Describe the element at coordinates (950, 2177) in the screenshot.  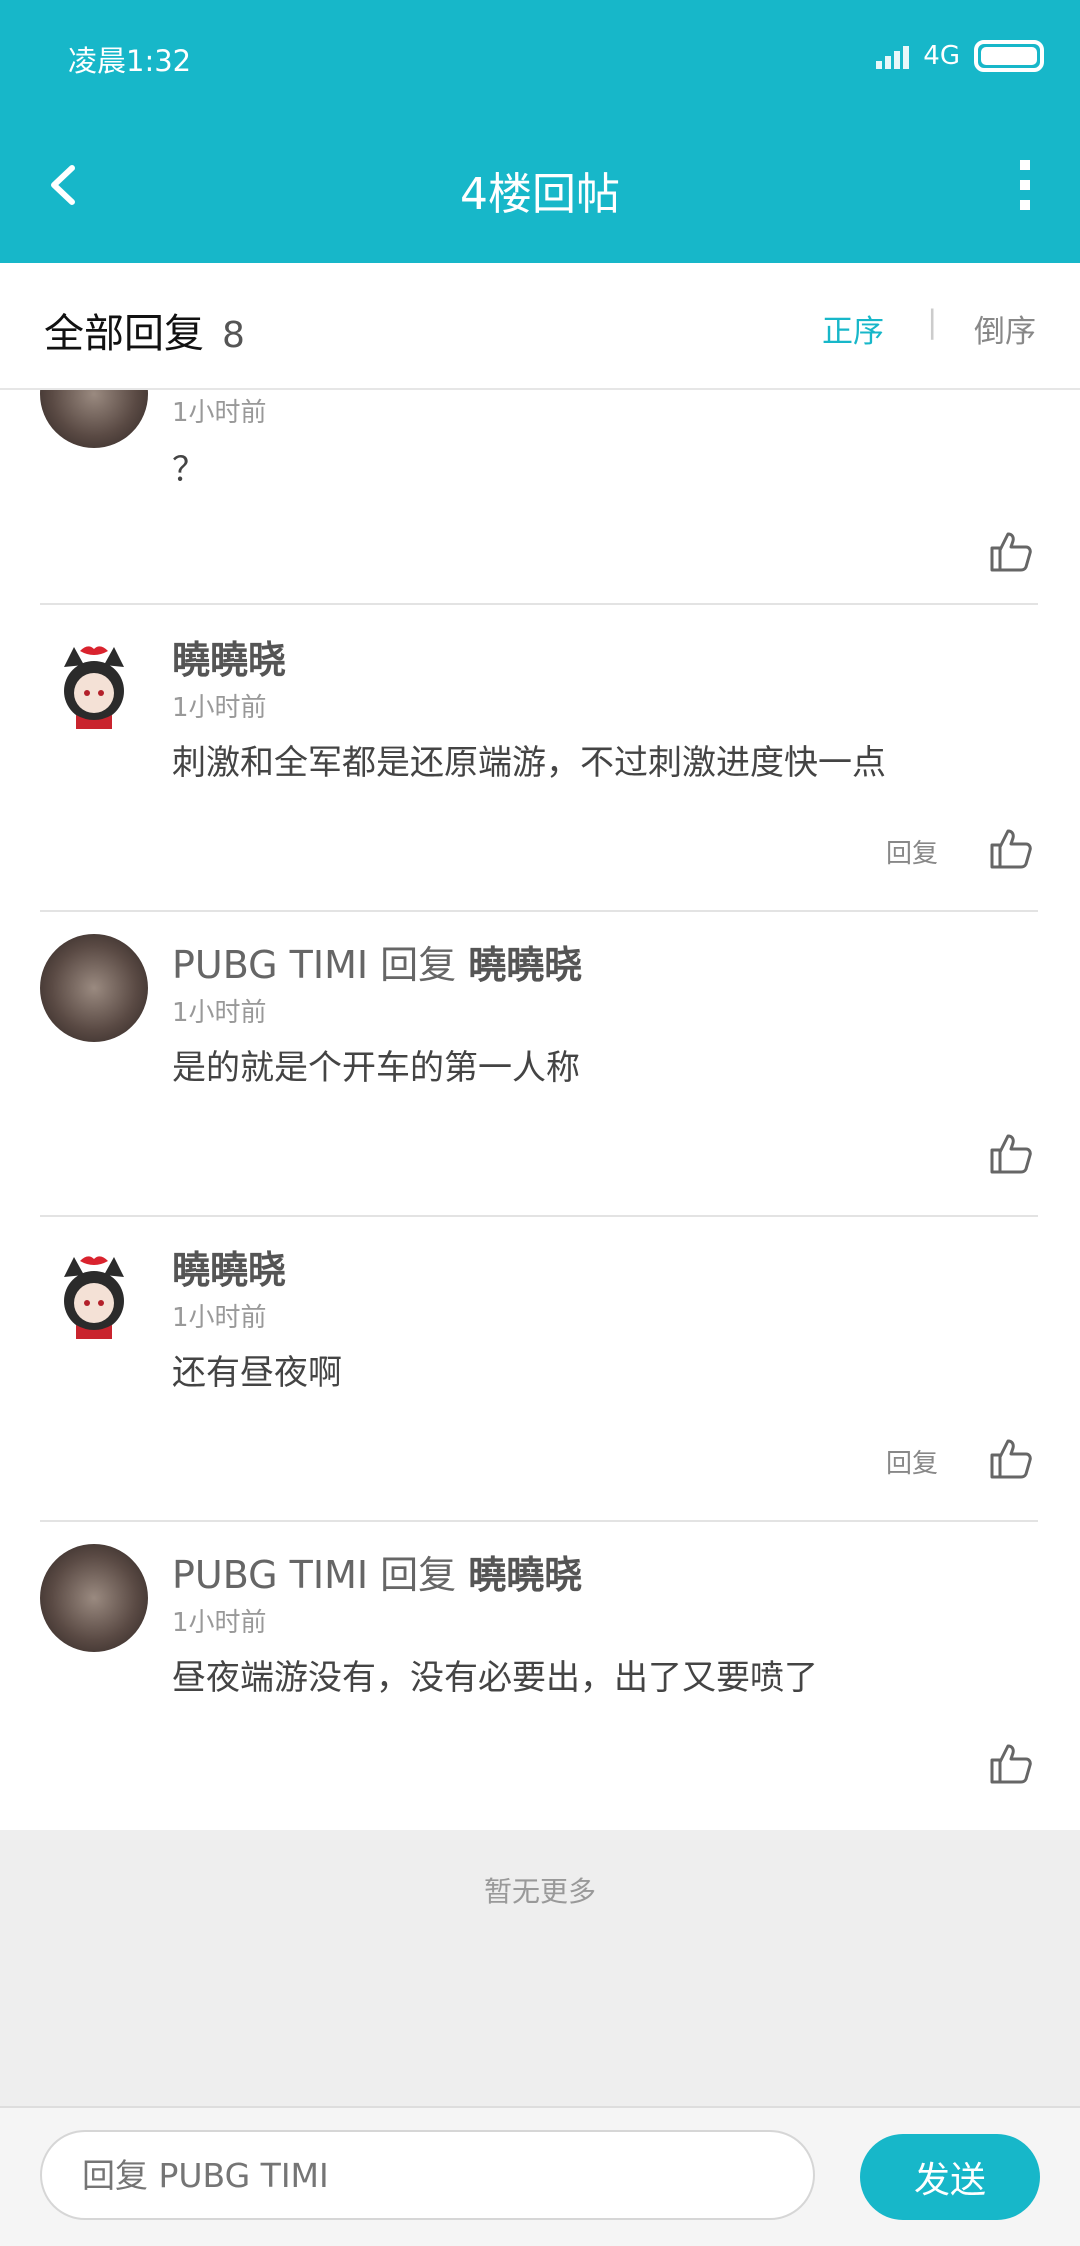
I see `send-button: 发送` at that location.